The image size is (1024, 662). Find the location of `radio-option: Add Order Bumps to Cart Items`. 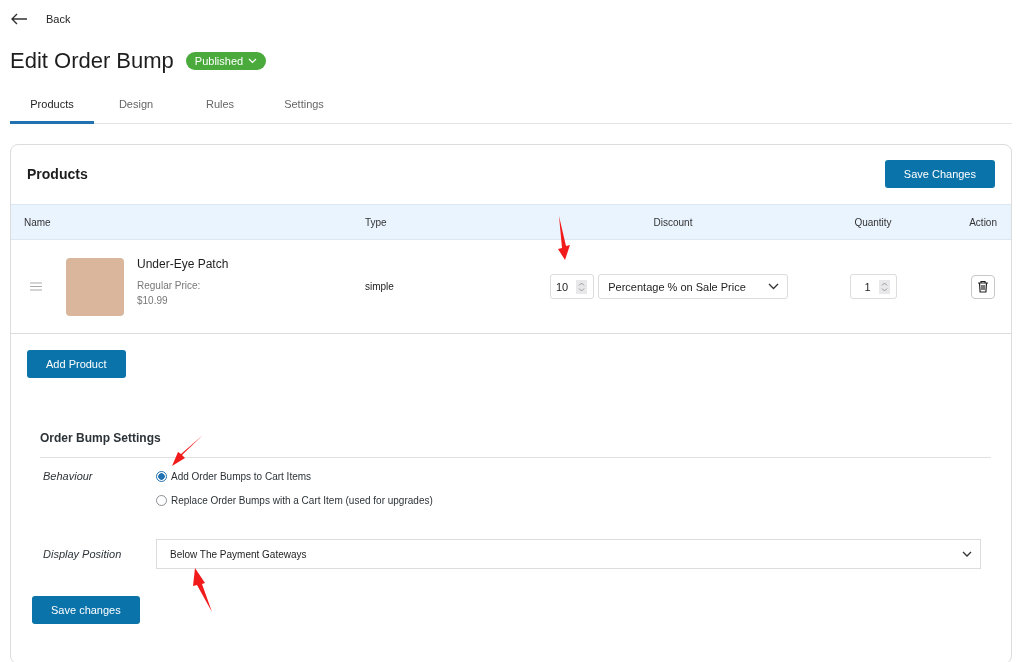

radio-option: Add Order Bumps to Cart Items is located at coordinates (294, 476).